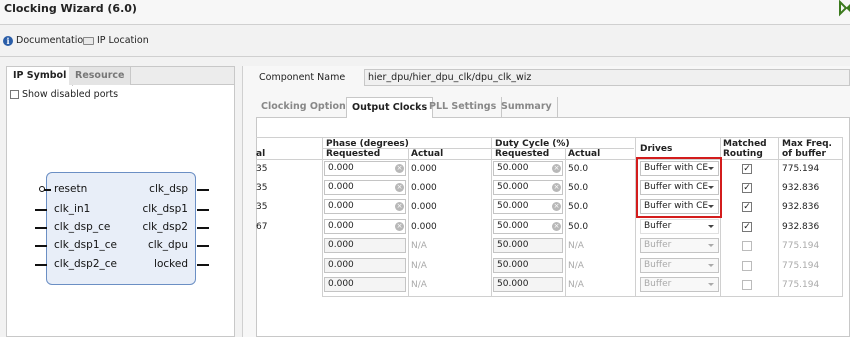  What do you see at coordinates (419, 285) in the screenshot?
I see `row7-phase-actual: N/A` at bounding box center [419, 285].